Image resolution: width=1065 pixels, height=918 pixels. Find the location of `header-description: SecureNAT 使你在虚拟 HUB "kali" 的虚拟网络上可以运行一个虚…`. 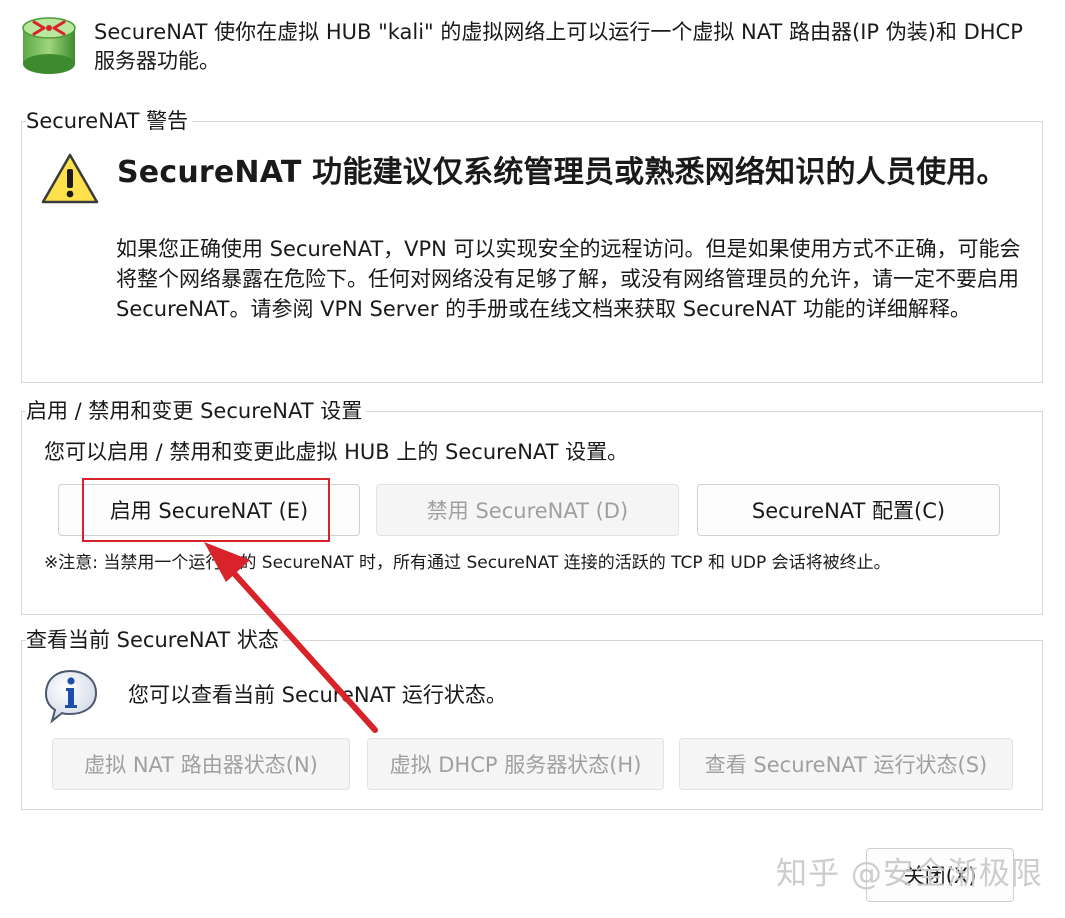

header-description: SecureNAT 使你在虚拟 HUB "kali" 的虚拟网络上可以运行一个虚… is located at coordinates (558, 46).